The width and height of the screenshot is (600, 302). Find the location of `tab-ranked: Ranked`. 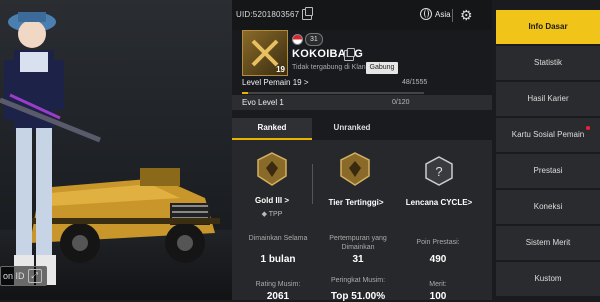

tab-ranked: Ranked is located at coordinates (272, 129).